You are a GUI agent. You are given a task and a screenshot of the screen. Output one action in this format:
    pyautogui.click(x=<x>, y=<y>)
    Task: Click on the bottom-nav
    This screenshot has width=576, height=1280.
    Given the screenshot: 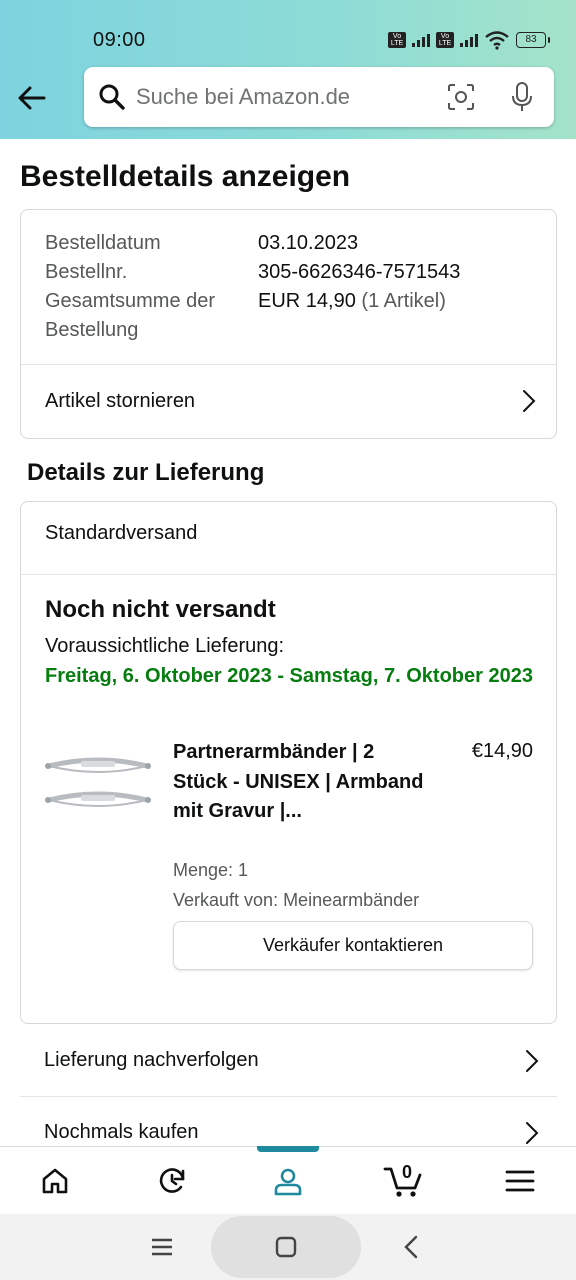 What is the action you would take?
    pyautogui.click(x=288, y=1180)
    